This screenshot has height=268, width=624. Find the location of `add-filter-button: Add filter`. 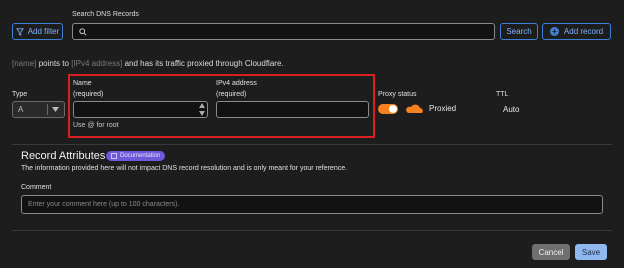

add-filter-button: Add filter is located at coordinates (37, 31).